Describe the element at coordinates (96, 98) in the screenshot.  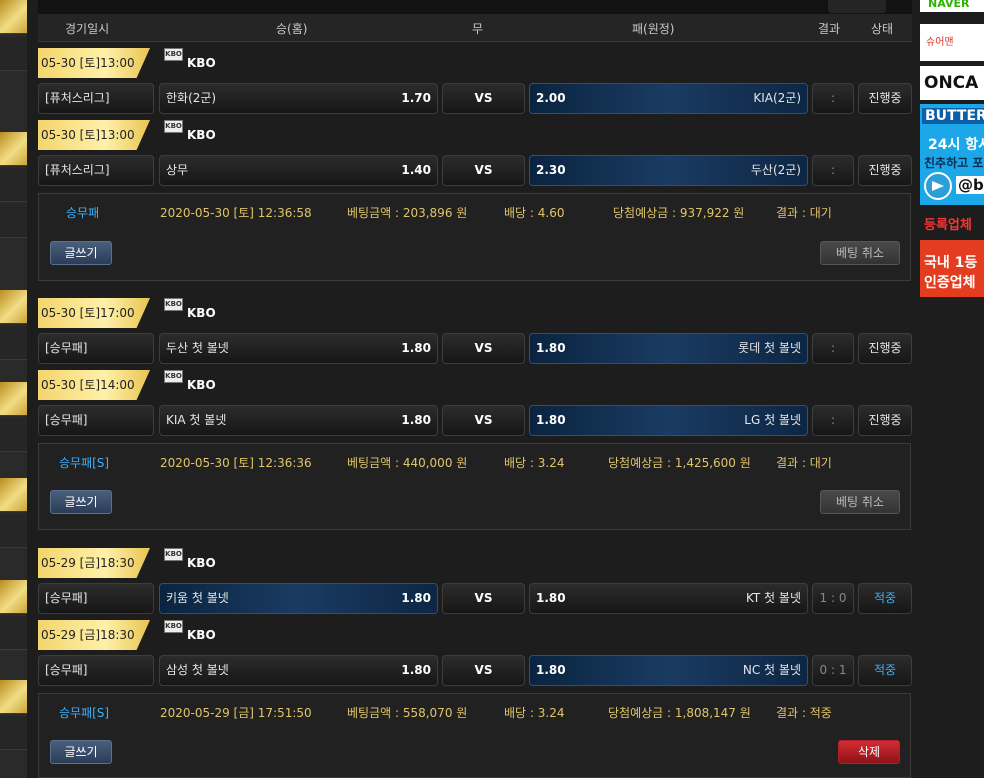
I see `bet-type-cell: [퓨처스리그]` at that location.